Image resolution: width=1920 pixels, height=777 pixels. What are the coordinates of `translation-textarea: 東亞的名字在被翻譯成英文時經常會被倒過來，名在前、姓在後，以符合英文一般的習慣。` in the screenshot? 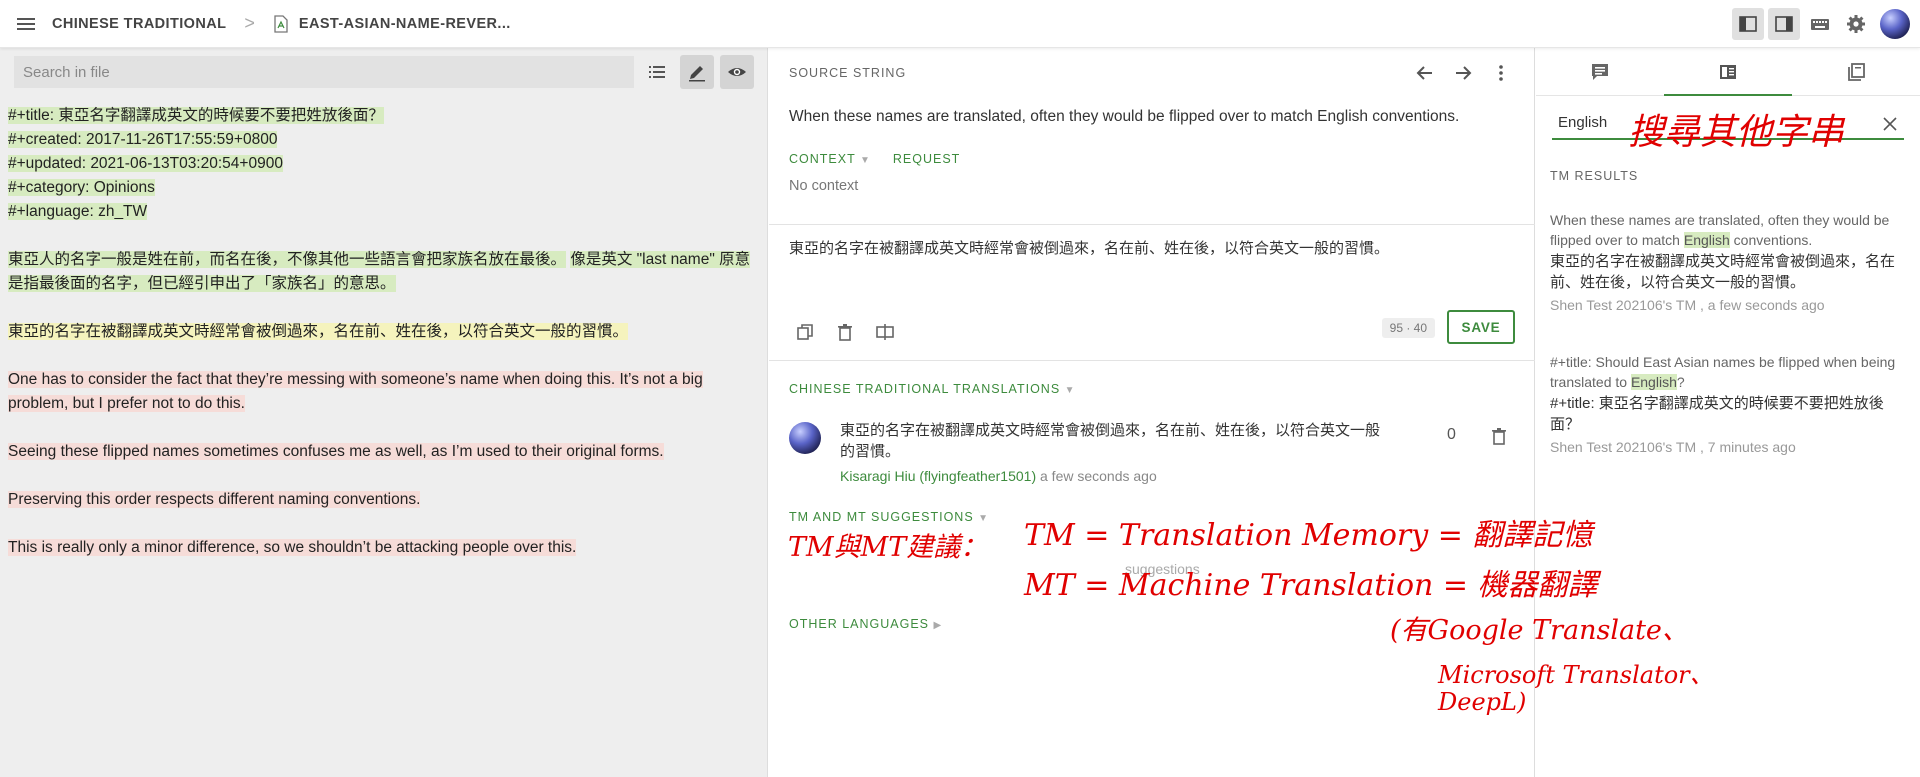 It's located at (1089, 247).